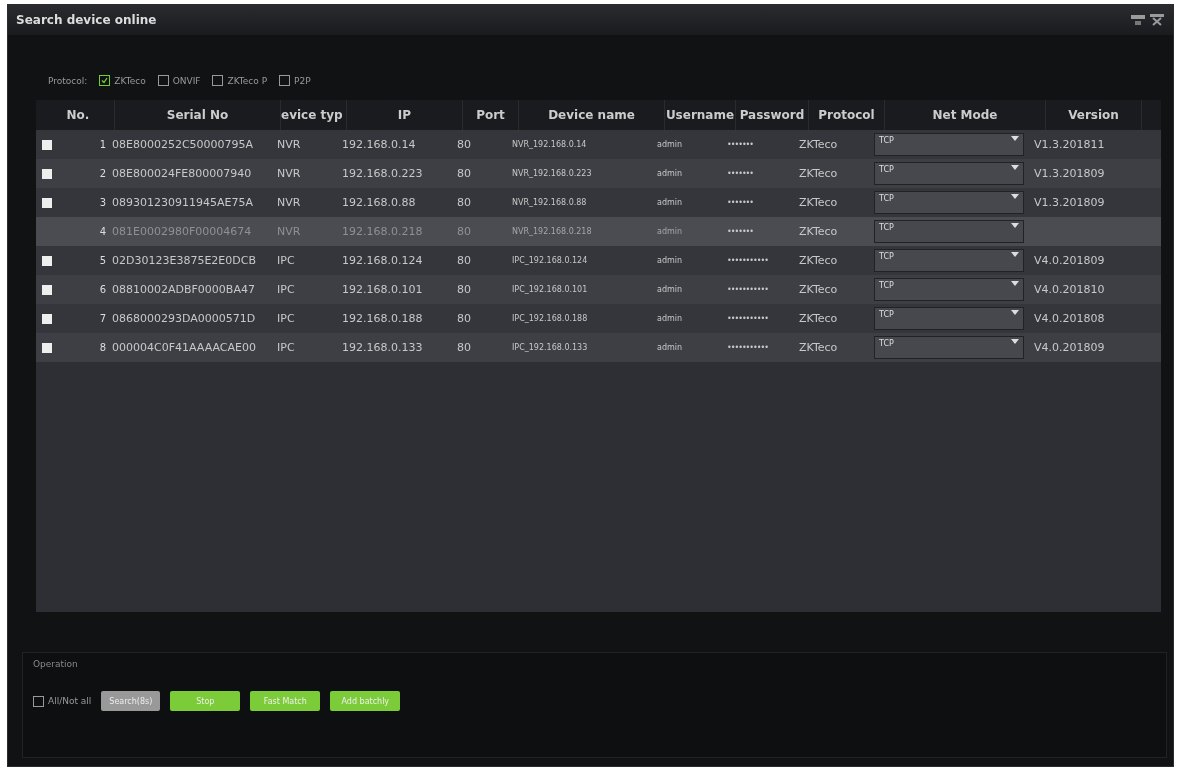 Image resolution: width=1181 pixels, height=771 pixels. What do you see at coordinates (102, 231) in the screenshot?
I see `row-number: 4` at bounding box center [102, 231].